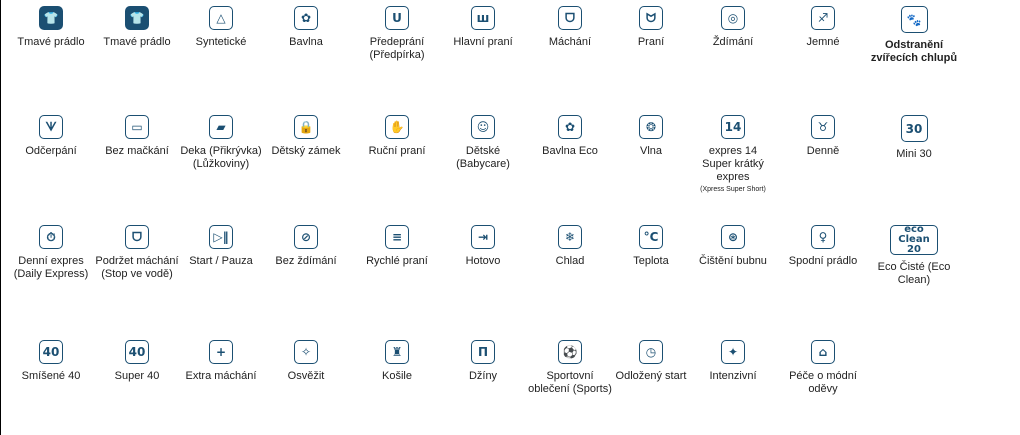 The width and height of the screenshot is (1020, 435). Describe the element at coordinates (221, 18) in the screenshot. I see `synthetic-triangle-icon: △` at that location.